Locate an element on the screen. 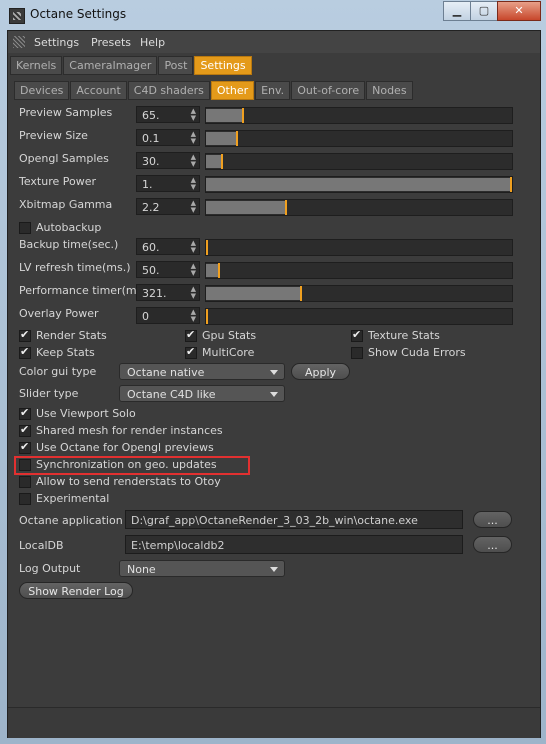  apply-button: Apply is located at coordinates (320, 371).